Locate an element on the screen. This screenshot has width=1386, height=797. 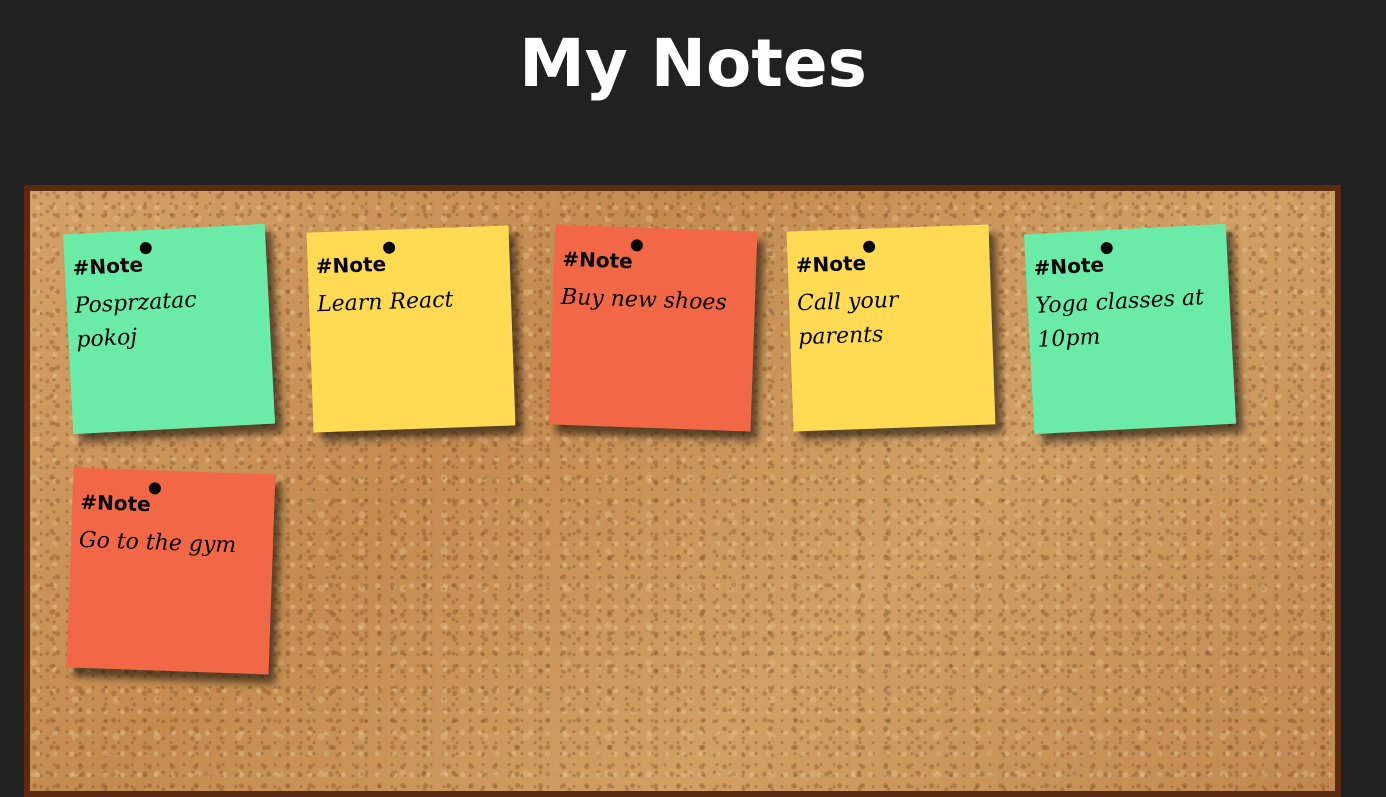
note-text: Learn React is located at coordinates (385, 302).